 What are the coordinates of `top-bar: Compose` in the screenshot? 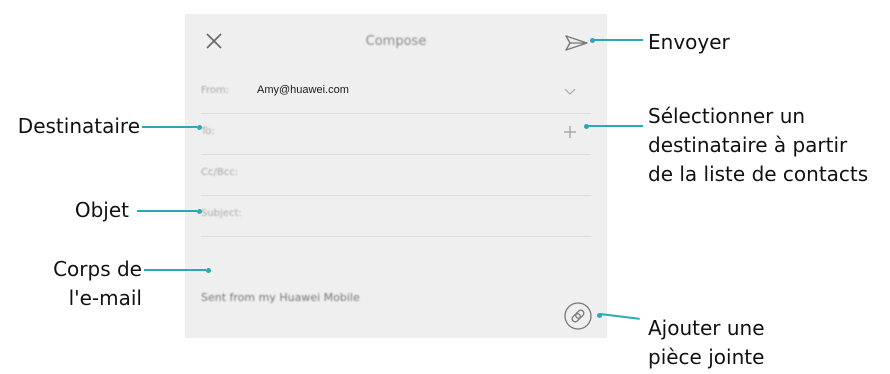 It's located at (396, 43).